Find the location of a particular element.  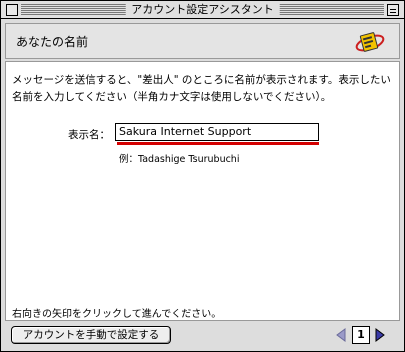

left-arrow-icon is located at coordinates (341, 335).